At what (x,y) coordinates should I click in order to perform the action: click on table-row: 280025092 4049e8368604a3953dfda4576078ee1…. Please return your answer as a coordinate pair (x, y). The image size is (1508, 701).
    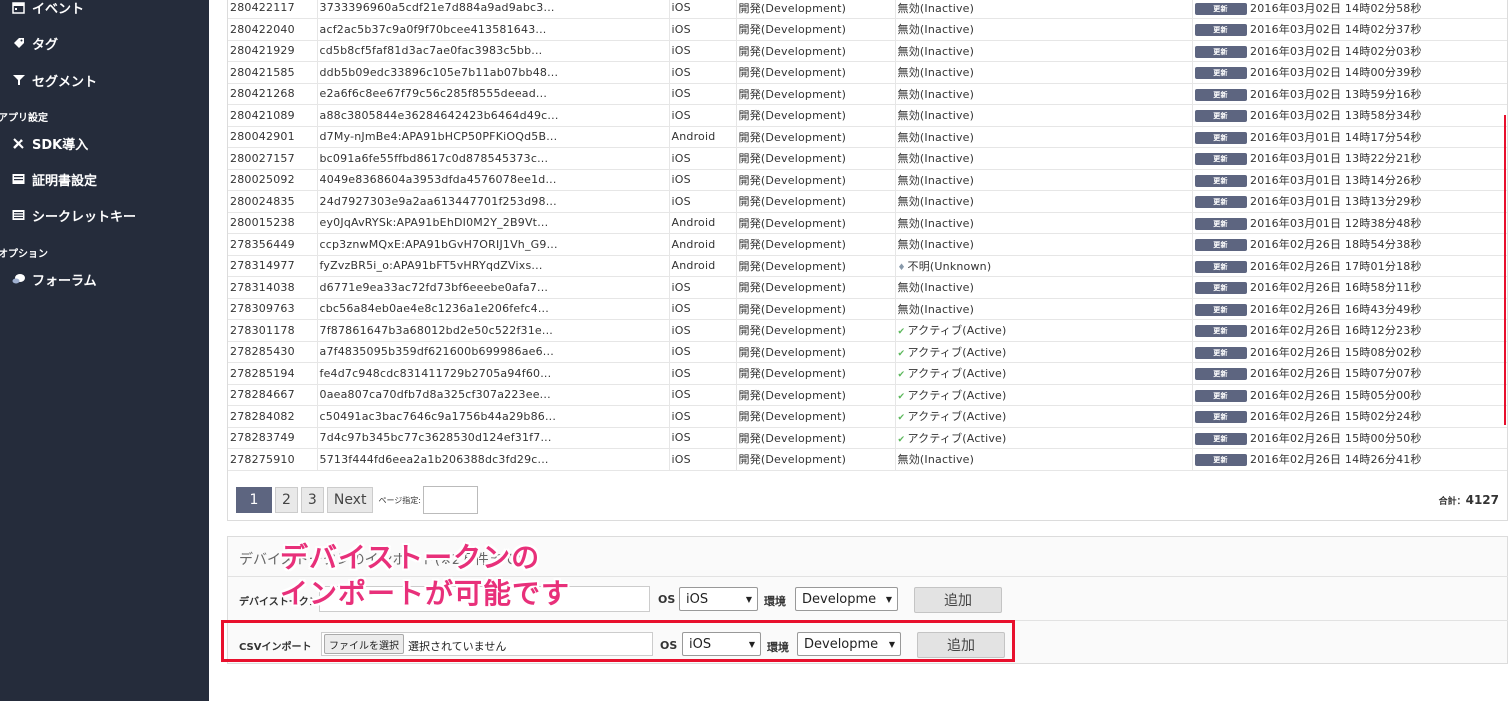
    Looking at the image, I should click on (867, 180).